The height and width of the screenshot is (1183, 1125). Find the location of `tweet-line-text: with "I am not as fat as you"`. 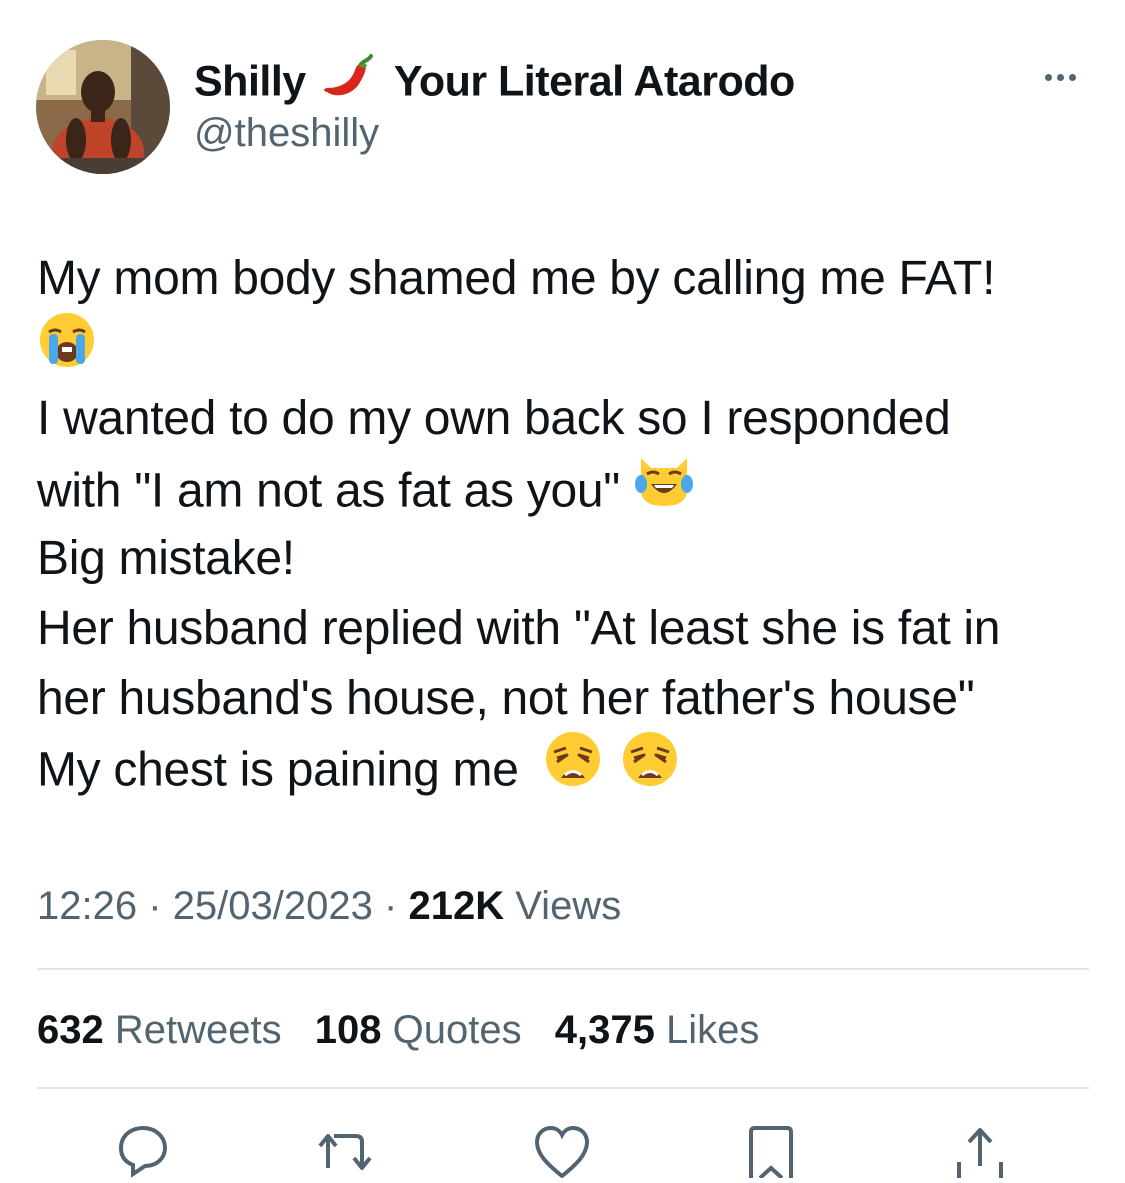

tweet-line-text: with "I am not as fat as you" is located at coordinates (328, 491).